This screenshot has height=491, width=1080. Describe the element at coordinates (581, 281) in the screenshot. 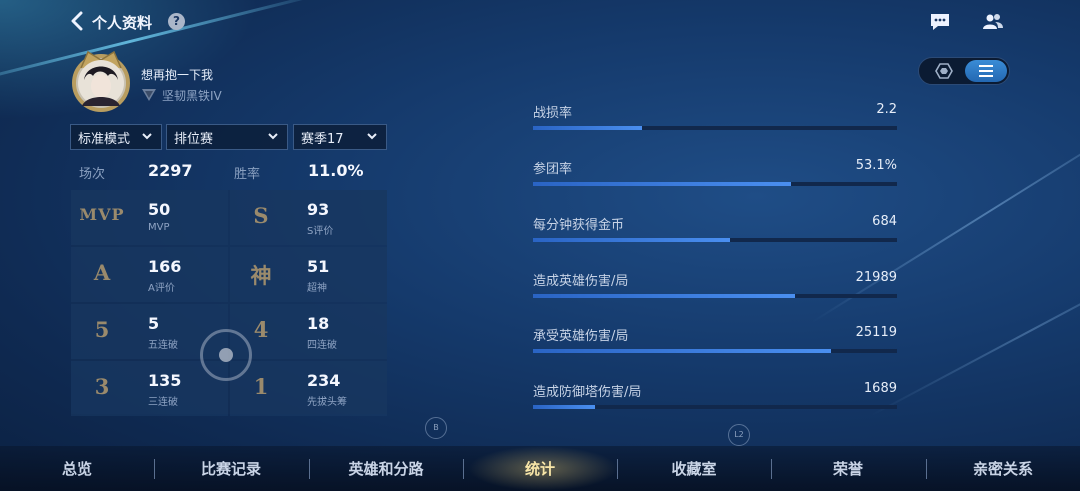

I see `stat-label: 造成英雄伤害/局` at that location.